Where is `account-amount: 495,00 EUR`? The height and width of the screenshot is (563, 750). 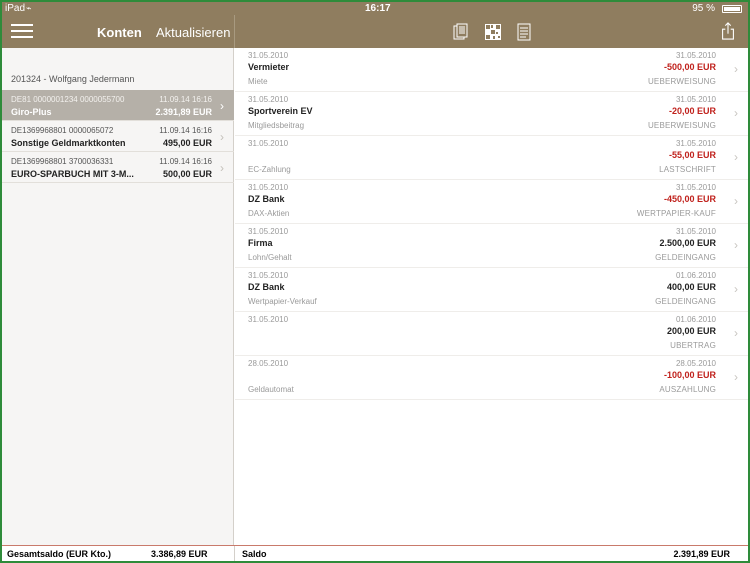 account-amount: 495,00 EUR is located at coordinates (187, 143).